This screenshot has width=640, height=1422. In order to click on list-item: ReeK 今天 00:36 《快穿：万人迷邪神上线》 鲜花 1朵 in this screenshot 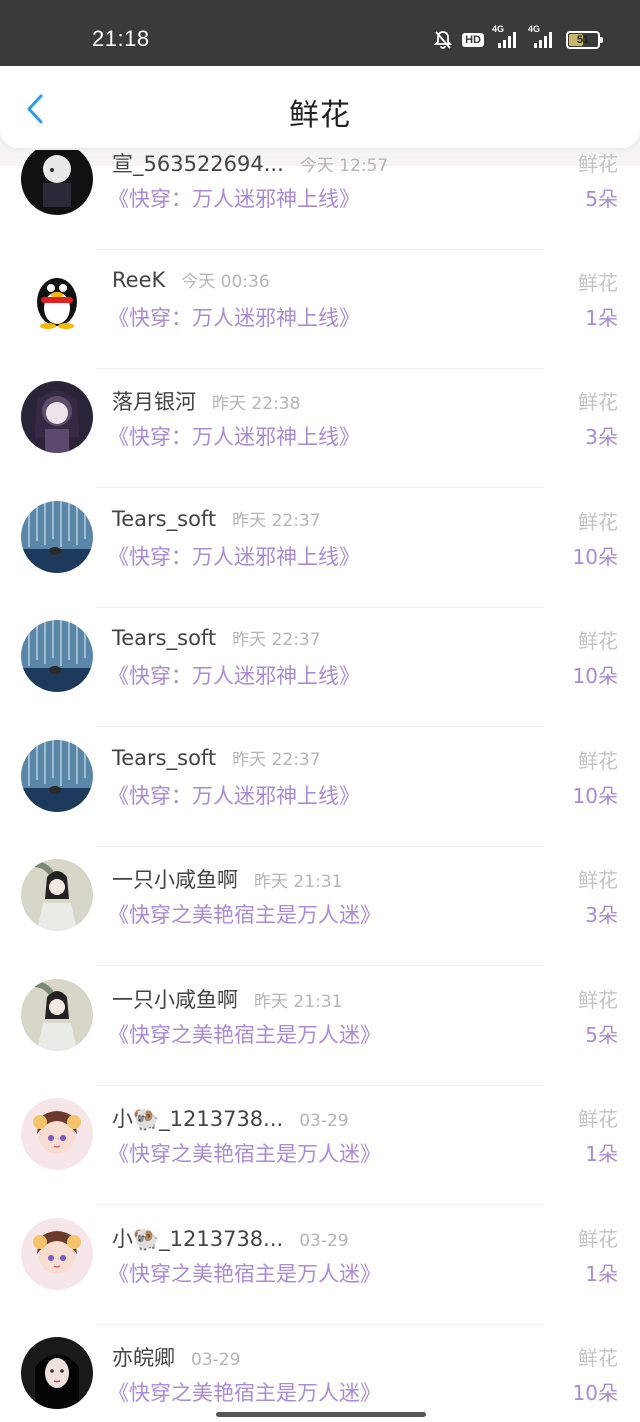, I will do `click(320, 309)`.